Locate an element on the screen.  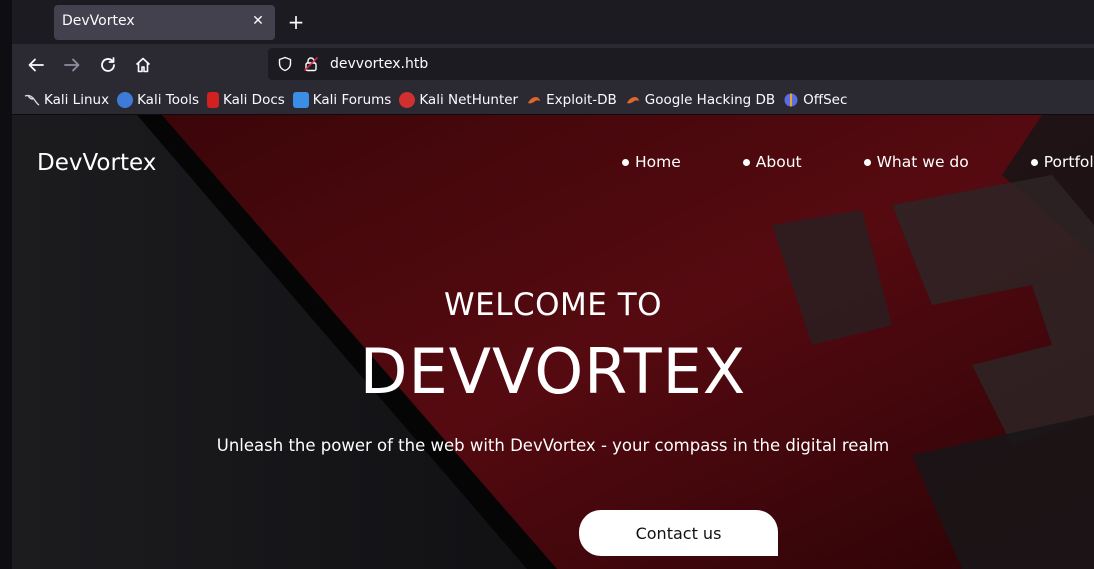
site-nav-portfolio: Portfolio is located at coordinates (1062, 162).